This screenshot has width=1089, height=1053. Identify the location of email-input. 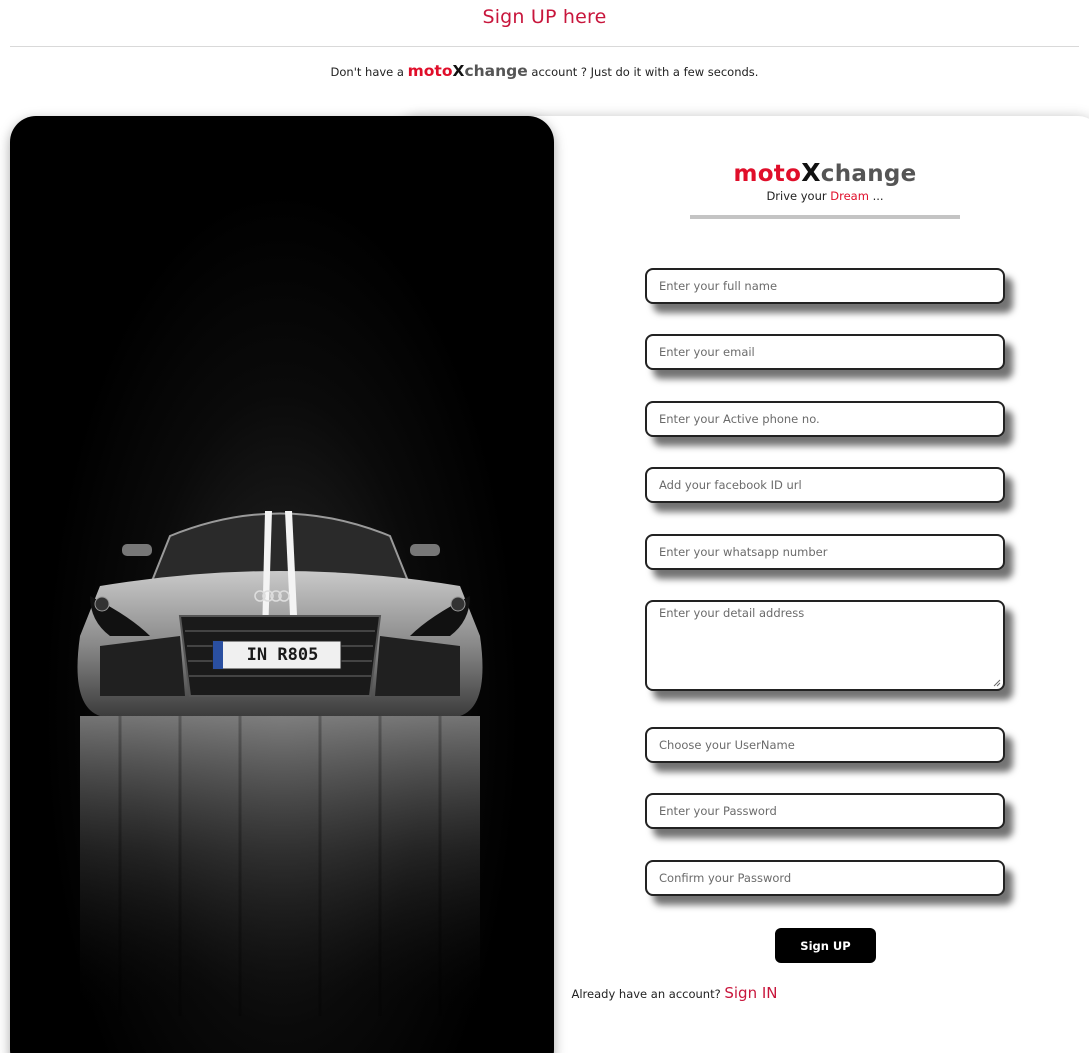
(825, 352).